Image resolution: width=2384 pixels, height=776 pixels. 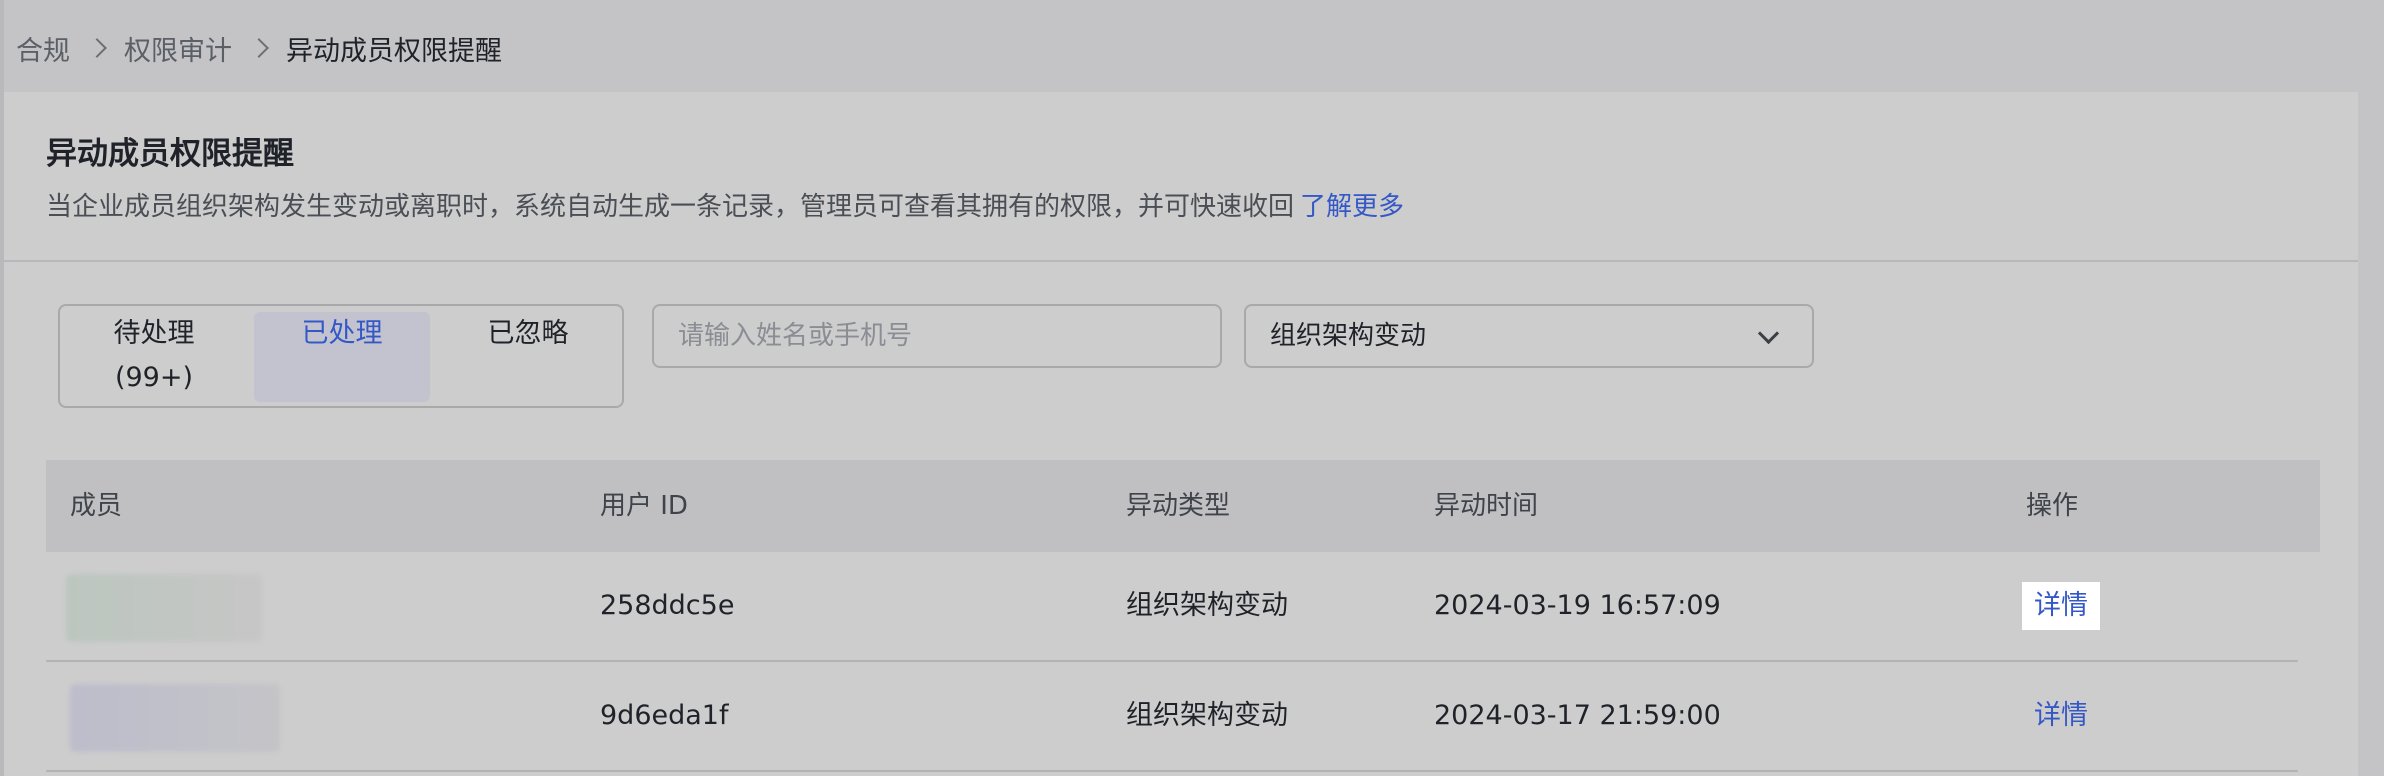 What do you see at coordinates (667, 605) in the screenshot?
I see `user-id-cell: 258ddc5e` at bounding box center [667, 605].